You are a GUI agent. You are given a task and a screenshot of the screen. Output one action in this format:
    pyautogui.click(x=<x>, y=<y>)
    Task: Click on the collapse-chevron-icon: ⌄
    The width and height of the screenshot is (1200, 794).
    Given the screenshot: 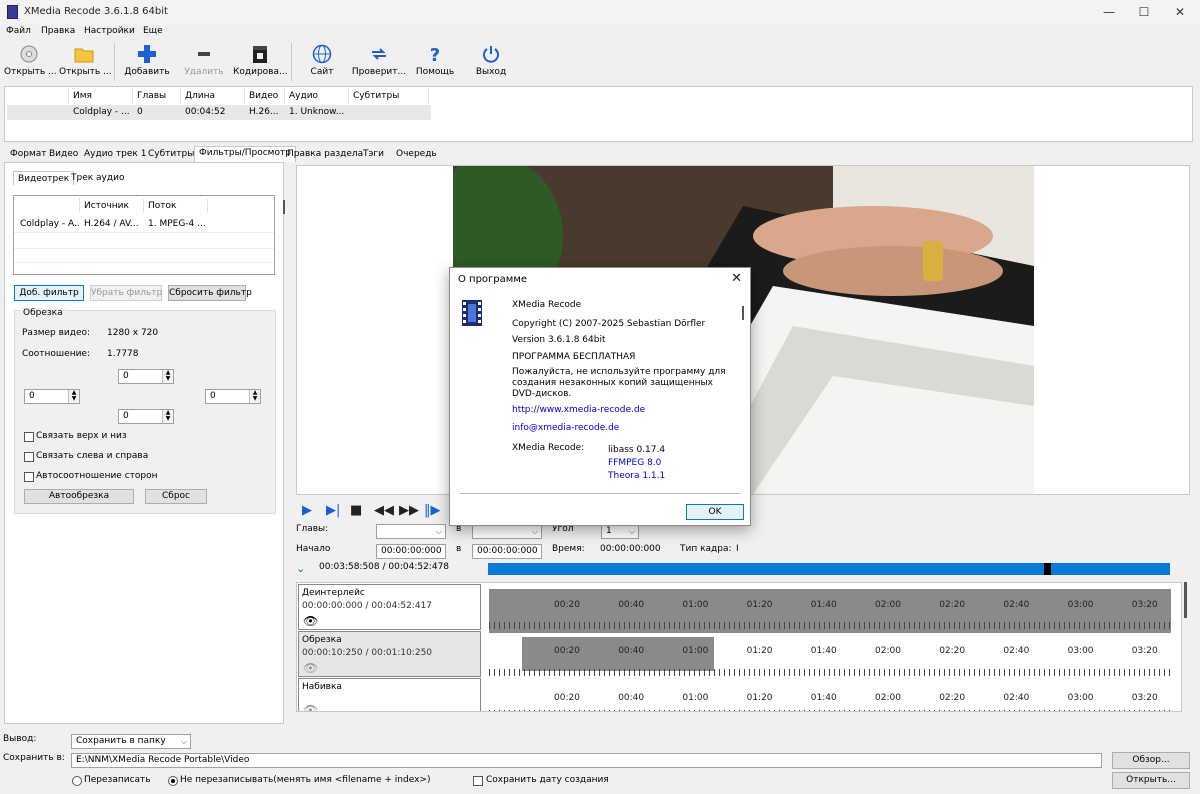 What is the action you would take?
    pyautogui.click(x=300, y=568)
    